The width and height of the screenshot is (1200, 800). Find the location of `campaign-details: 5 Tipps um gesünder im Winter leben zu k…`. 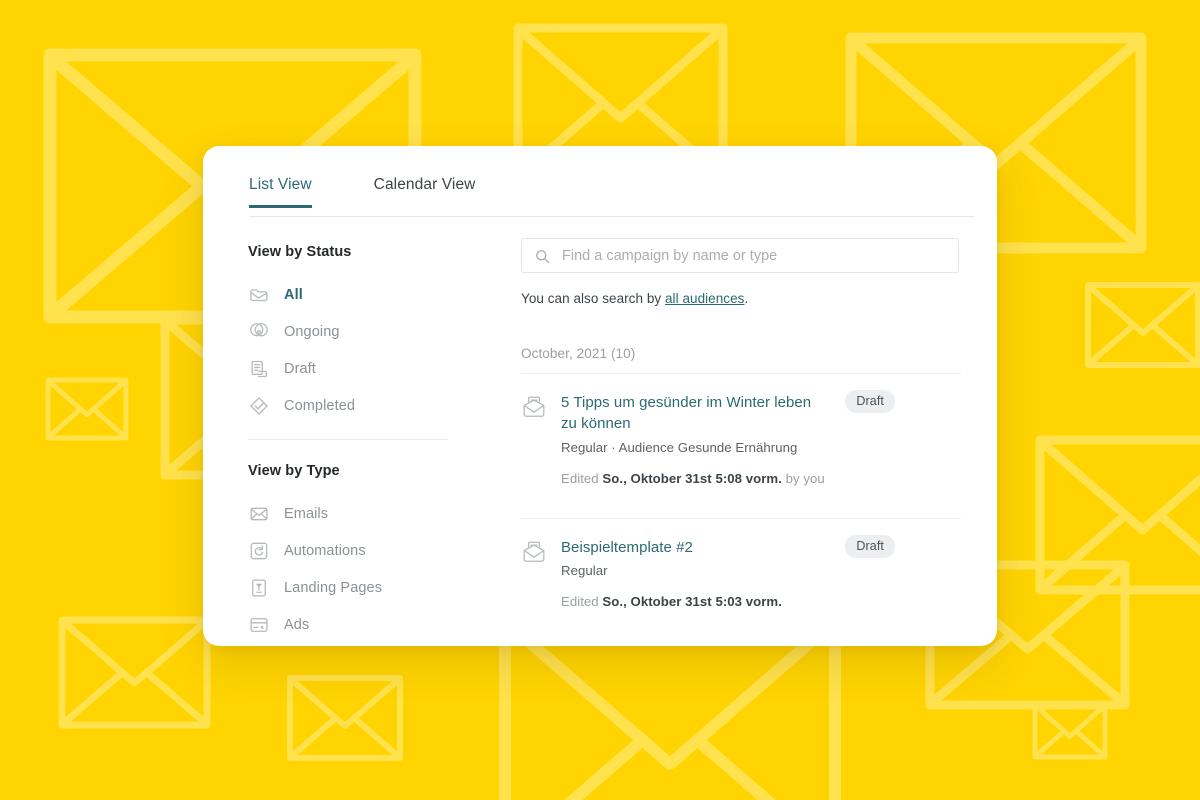

campaign-details: 5 Tipps um gesünder im Winter leben zu k… is located at coordinates (695, 441).